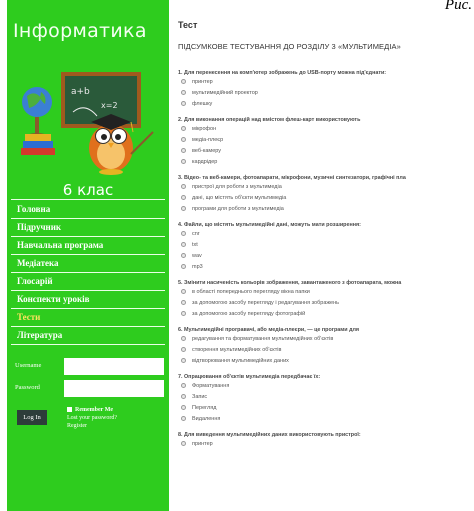 Image resolution: width=474 pixels, height=511 pixels. What do you see at coordinates (326, 162) in the screenshot?
I see `answer-option: кардрідер` at bounding box center [326, 162].